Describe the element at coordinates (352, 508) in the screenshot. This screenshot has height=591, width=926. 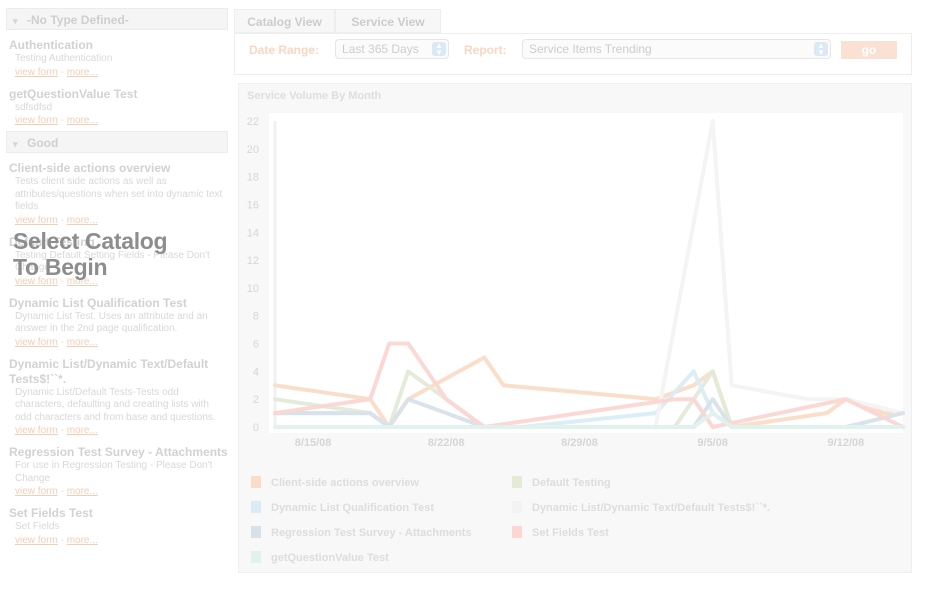
I see `legend-label: Dynamic List Qualification Test` at that location.